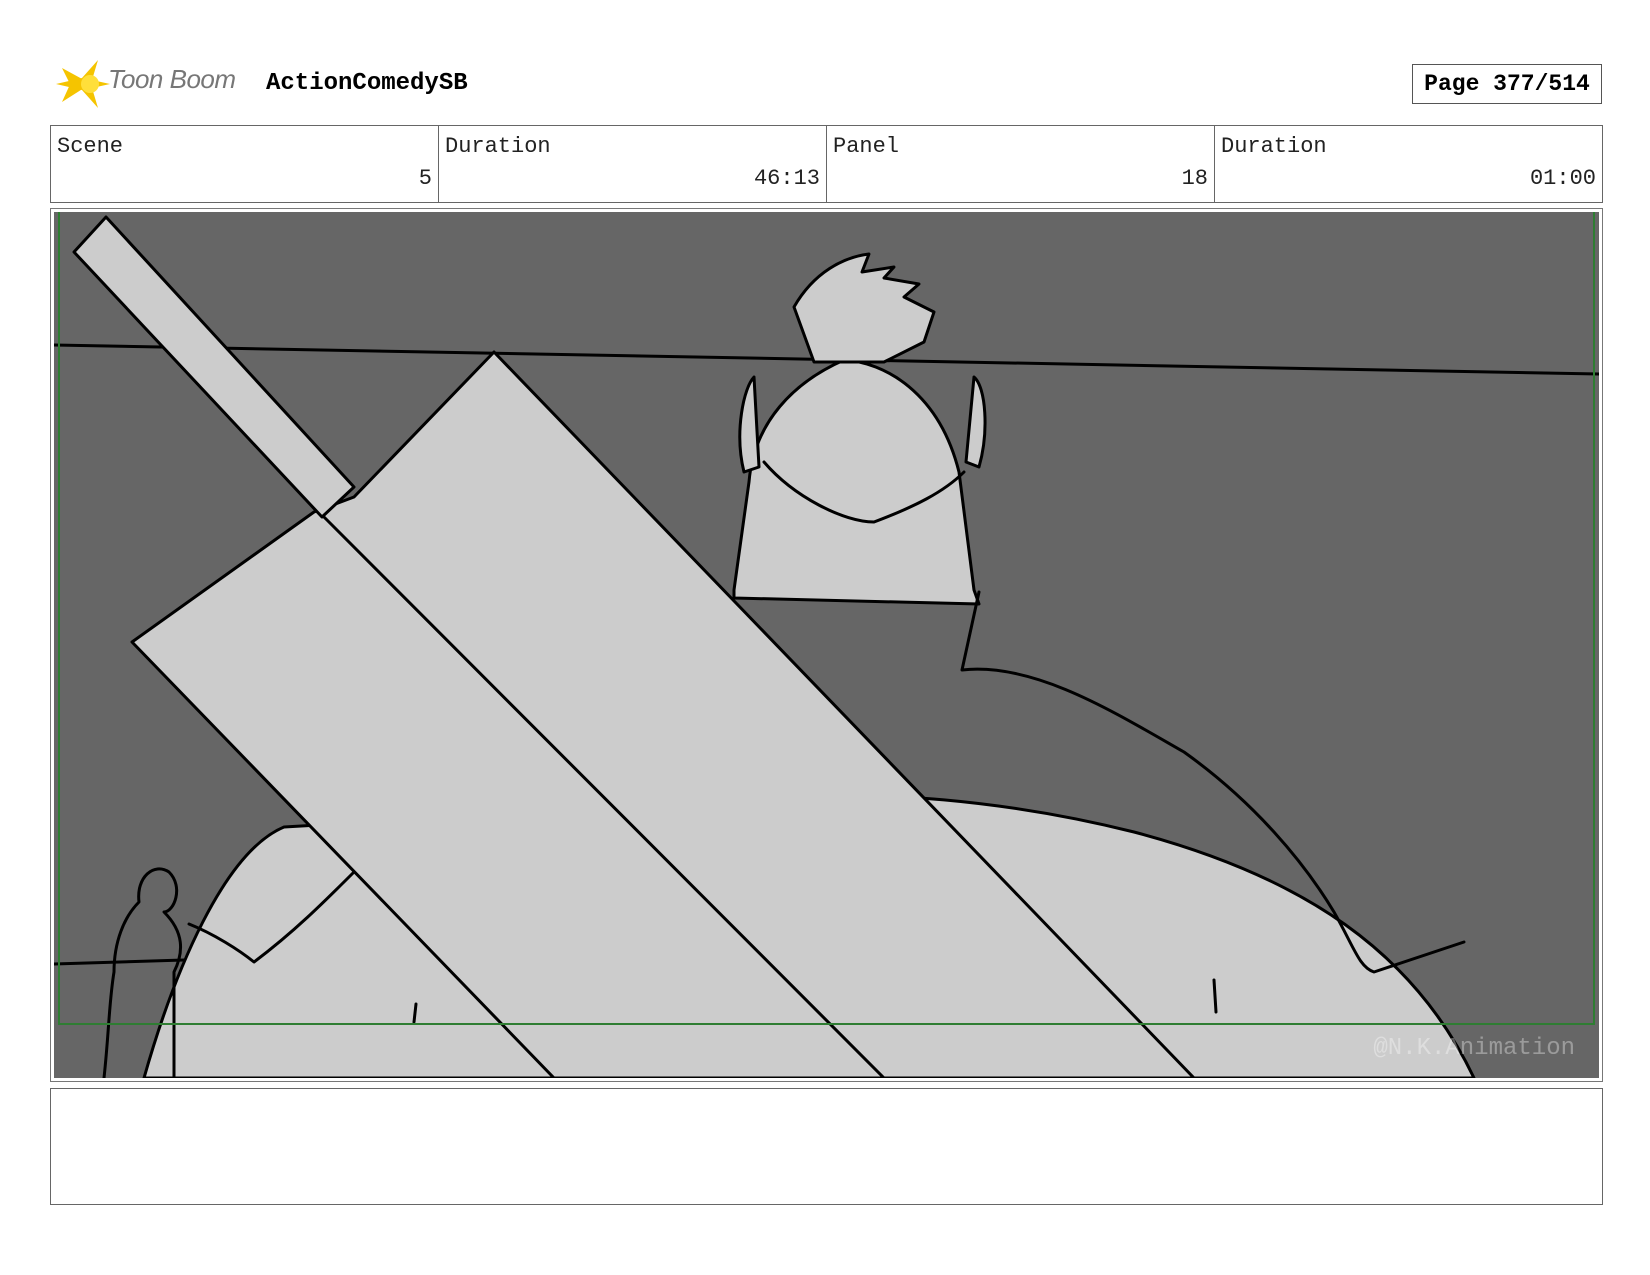  What do you see at coordinates (90, 146) in the screenshot?
I see `scene-label: Scene` at bounding box center [90, 146].